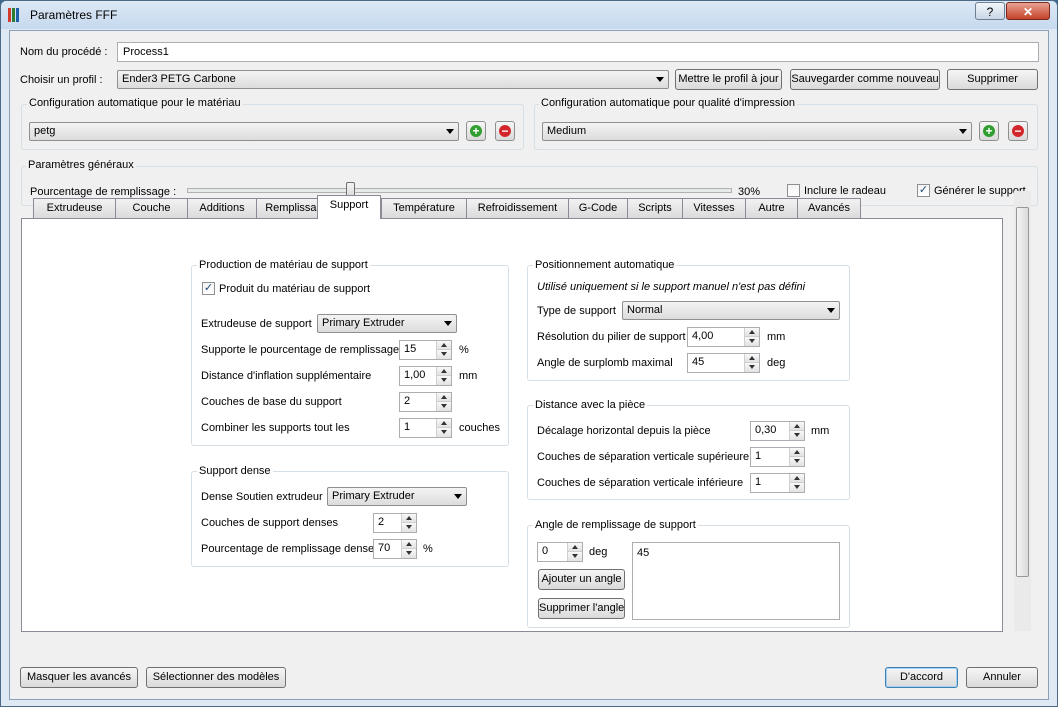 This screenshot has height=707, width=1058. What do you see at coordinates (865, 79) in the screenshot?
I see `save-new-profile-button: Sauvegarder comme nouveau` at bounding box center [865, 79].